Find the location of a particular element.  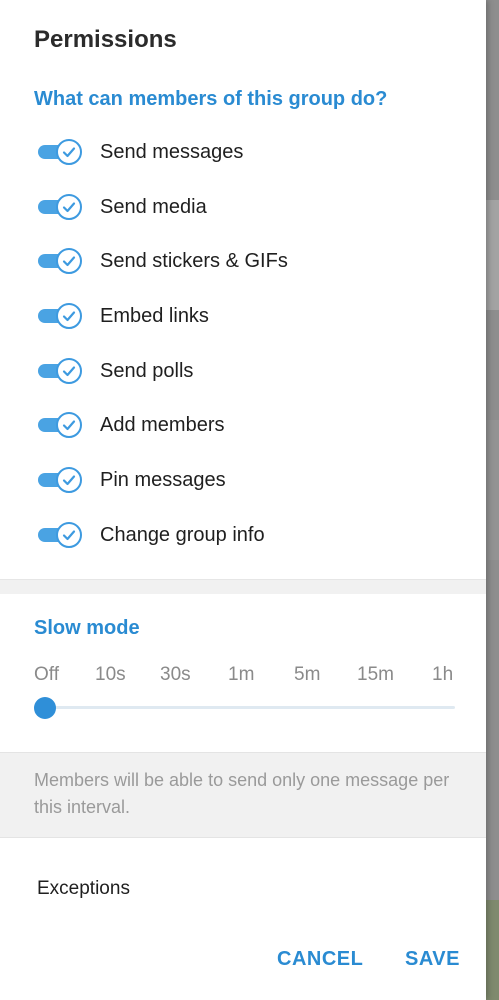

permission-send-messages: Send messages is located at coordinates (243, 152).